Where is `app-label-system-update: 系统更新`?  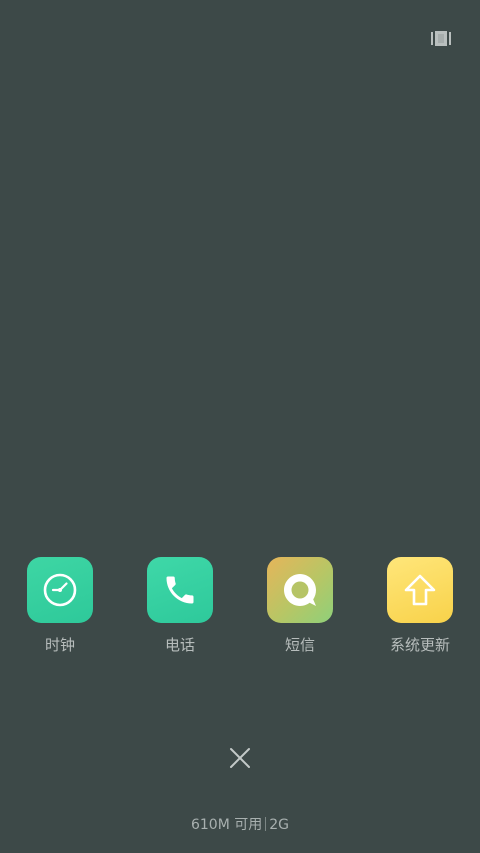
app-label-system-update: 系统更新 is located at coordinates (419, 645).